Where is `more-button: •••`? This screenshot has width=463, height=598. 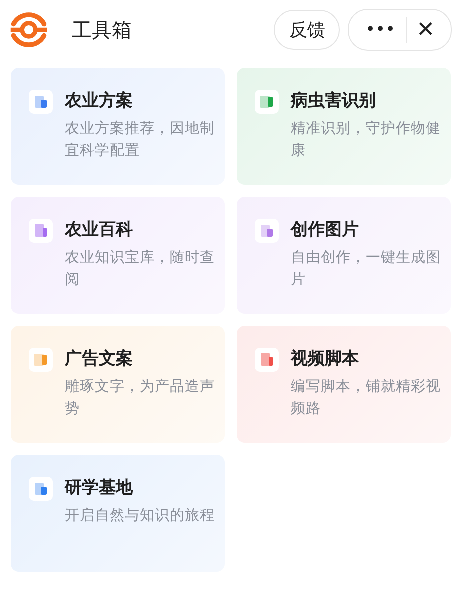 more-button: ••• is located at coordinates (380, 30).